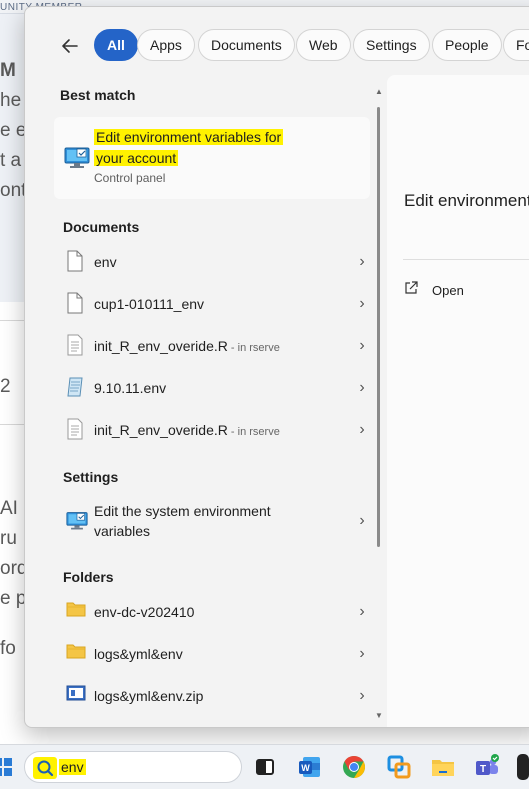  I want to click on document-name: 9.10.11.env, so click(130, 388).